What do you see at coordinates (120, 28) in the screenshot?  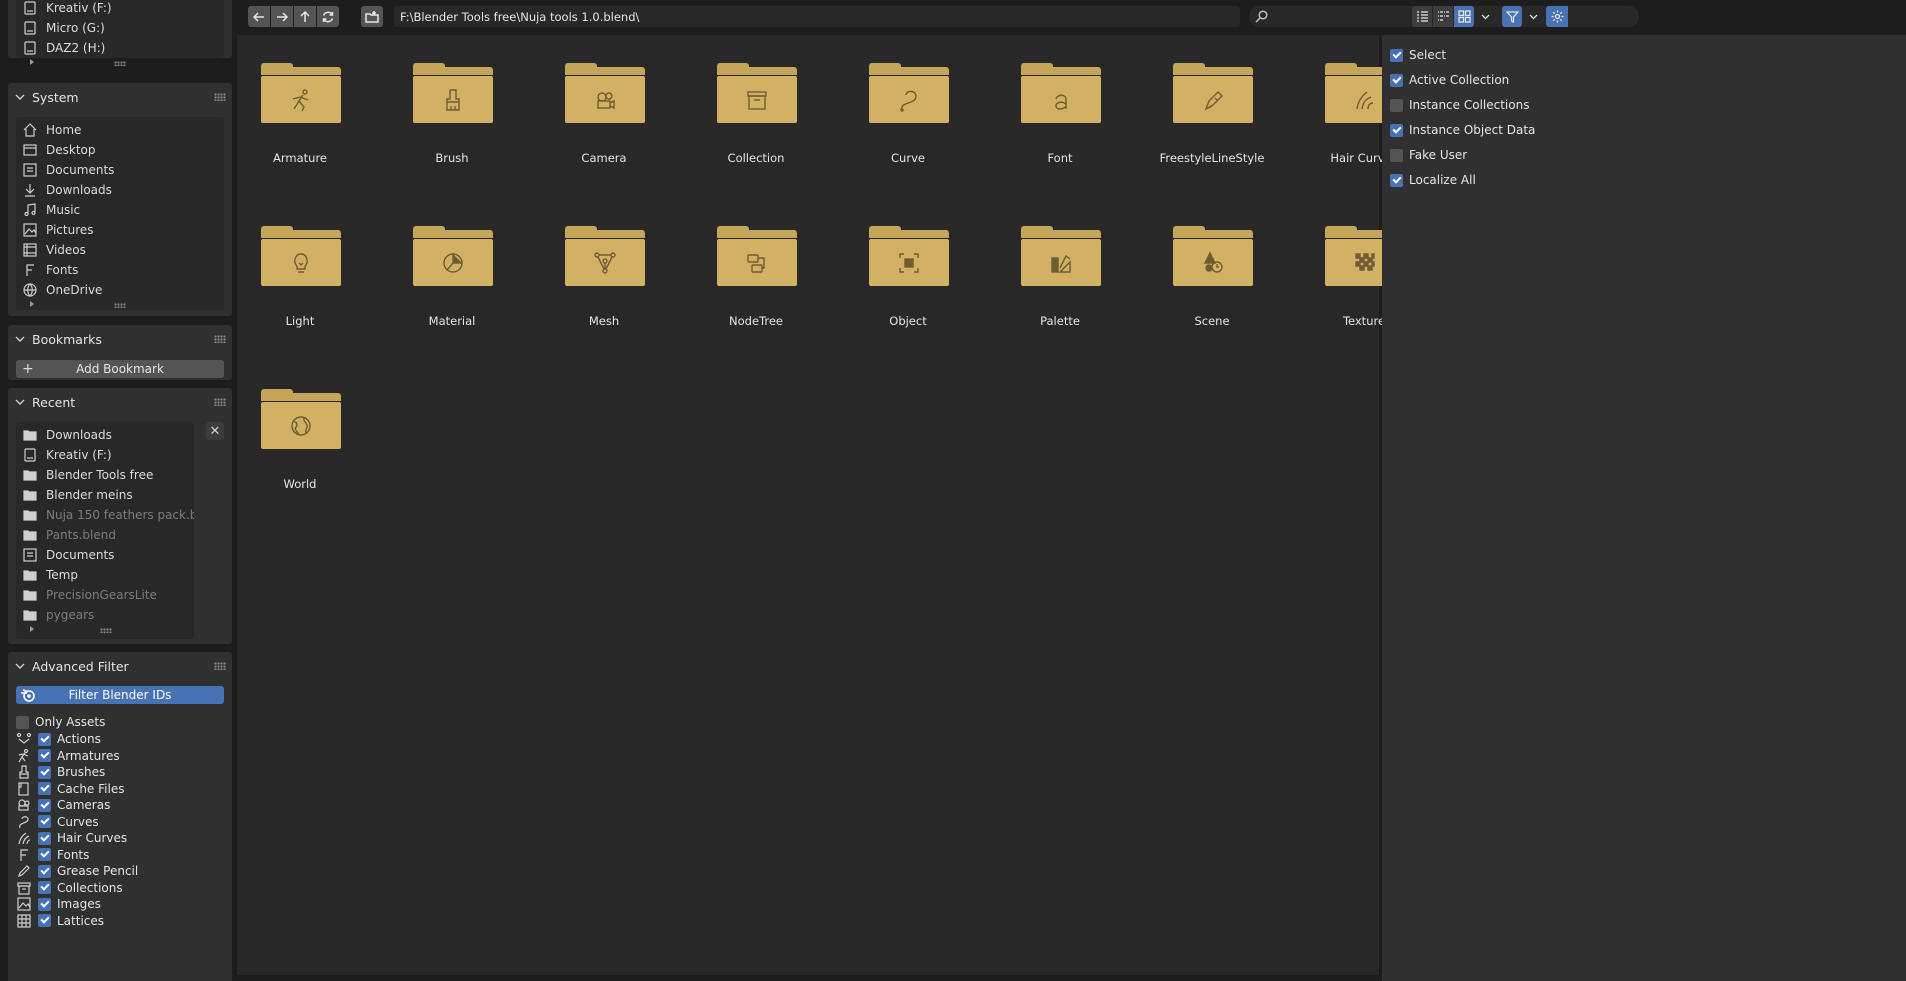 I see `volume-item: Micro (G:)` at bounding box center [120, 28].